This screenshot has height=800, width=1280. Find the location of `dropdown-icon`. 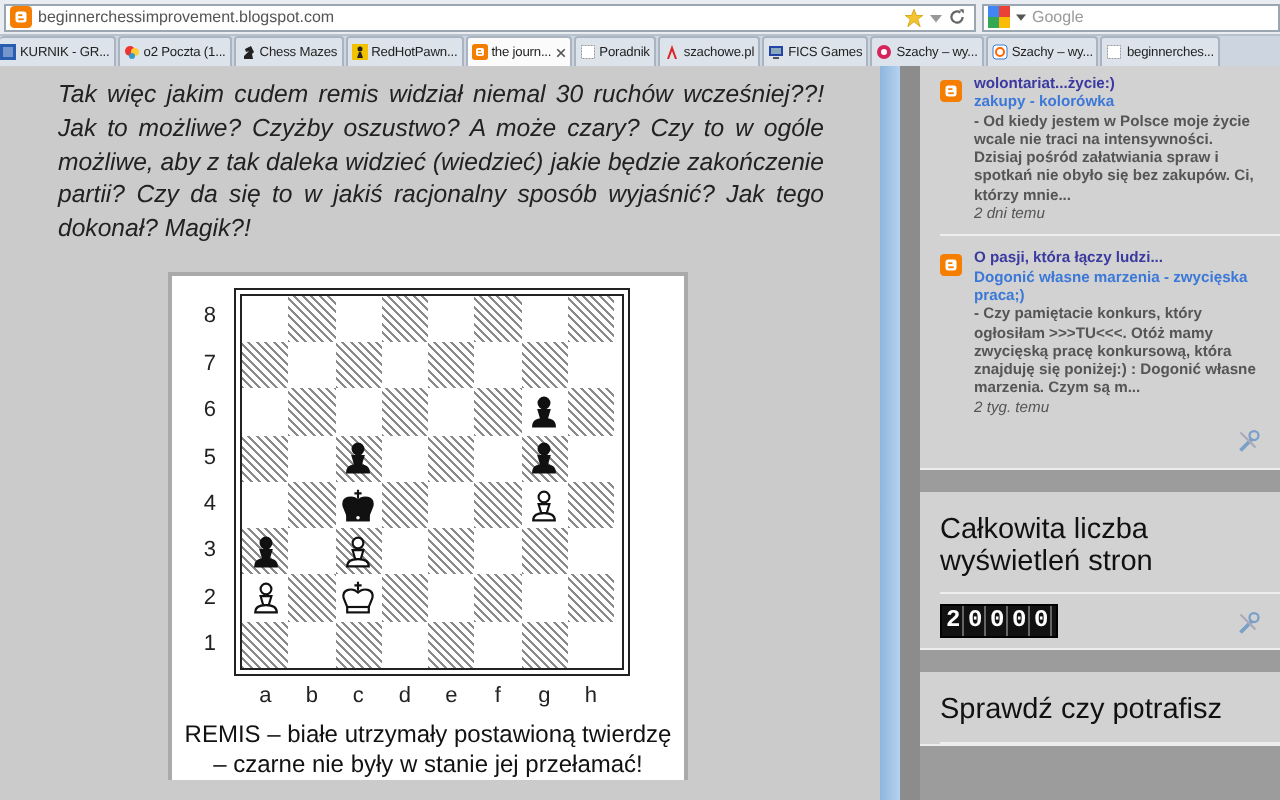

dropdown-icon is located at coordinates (936, 17).